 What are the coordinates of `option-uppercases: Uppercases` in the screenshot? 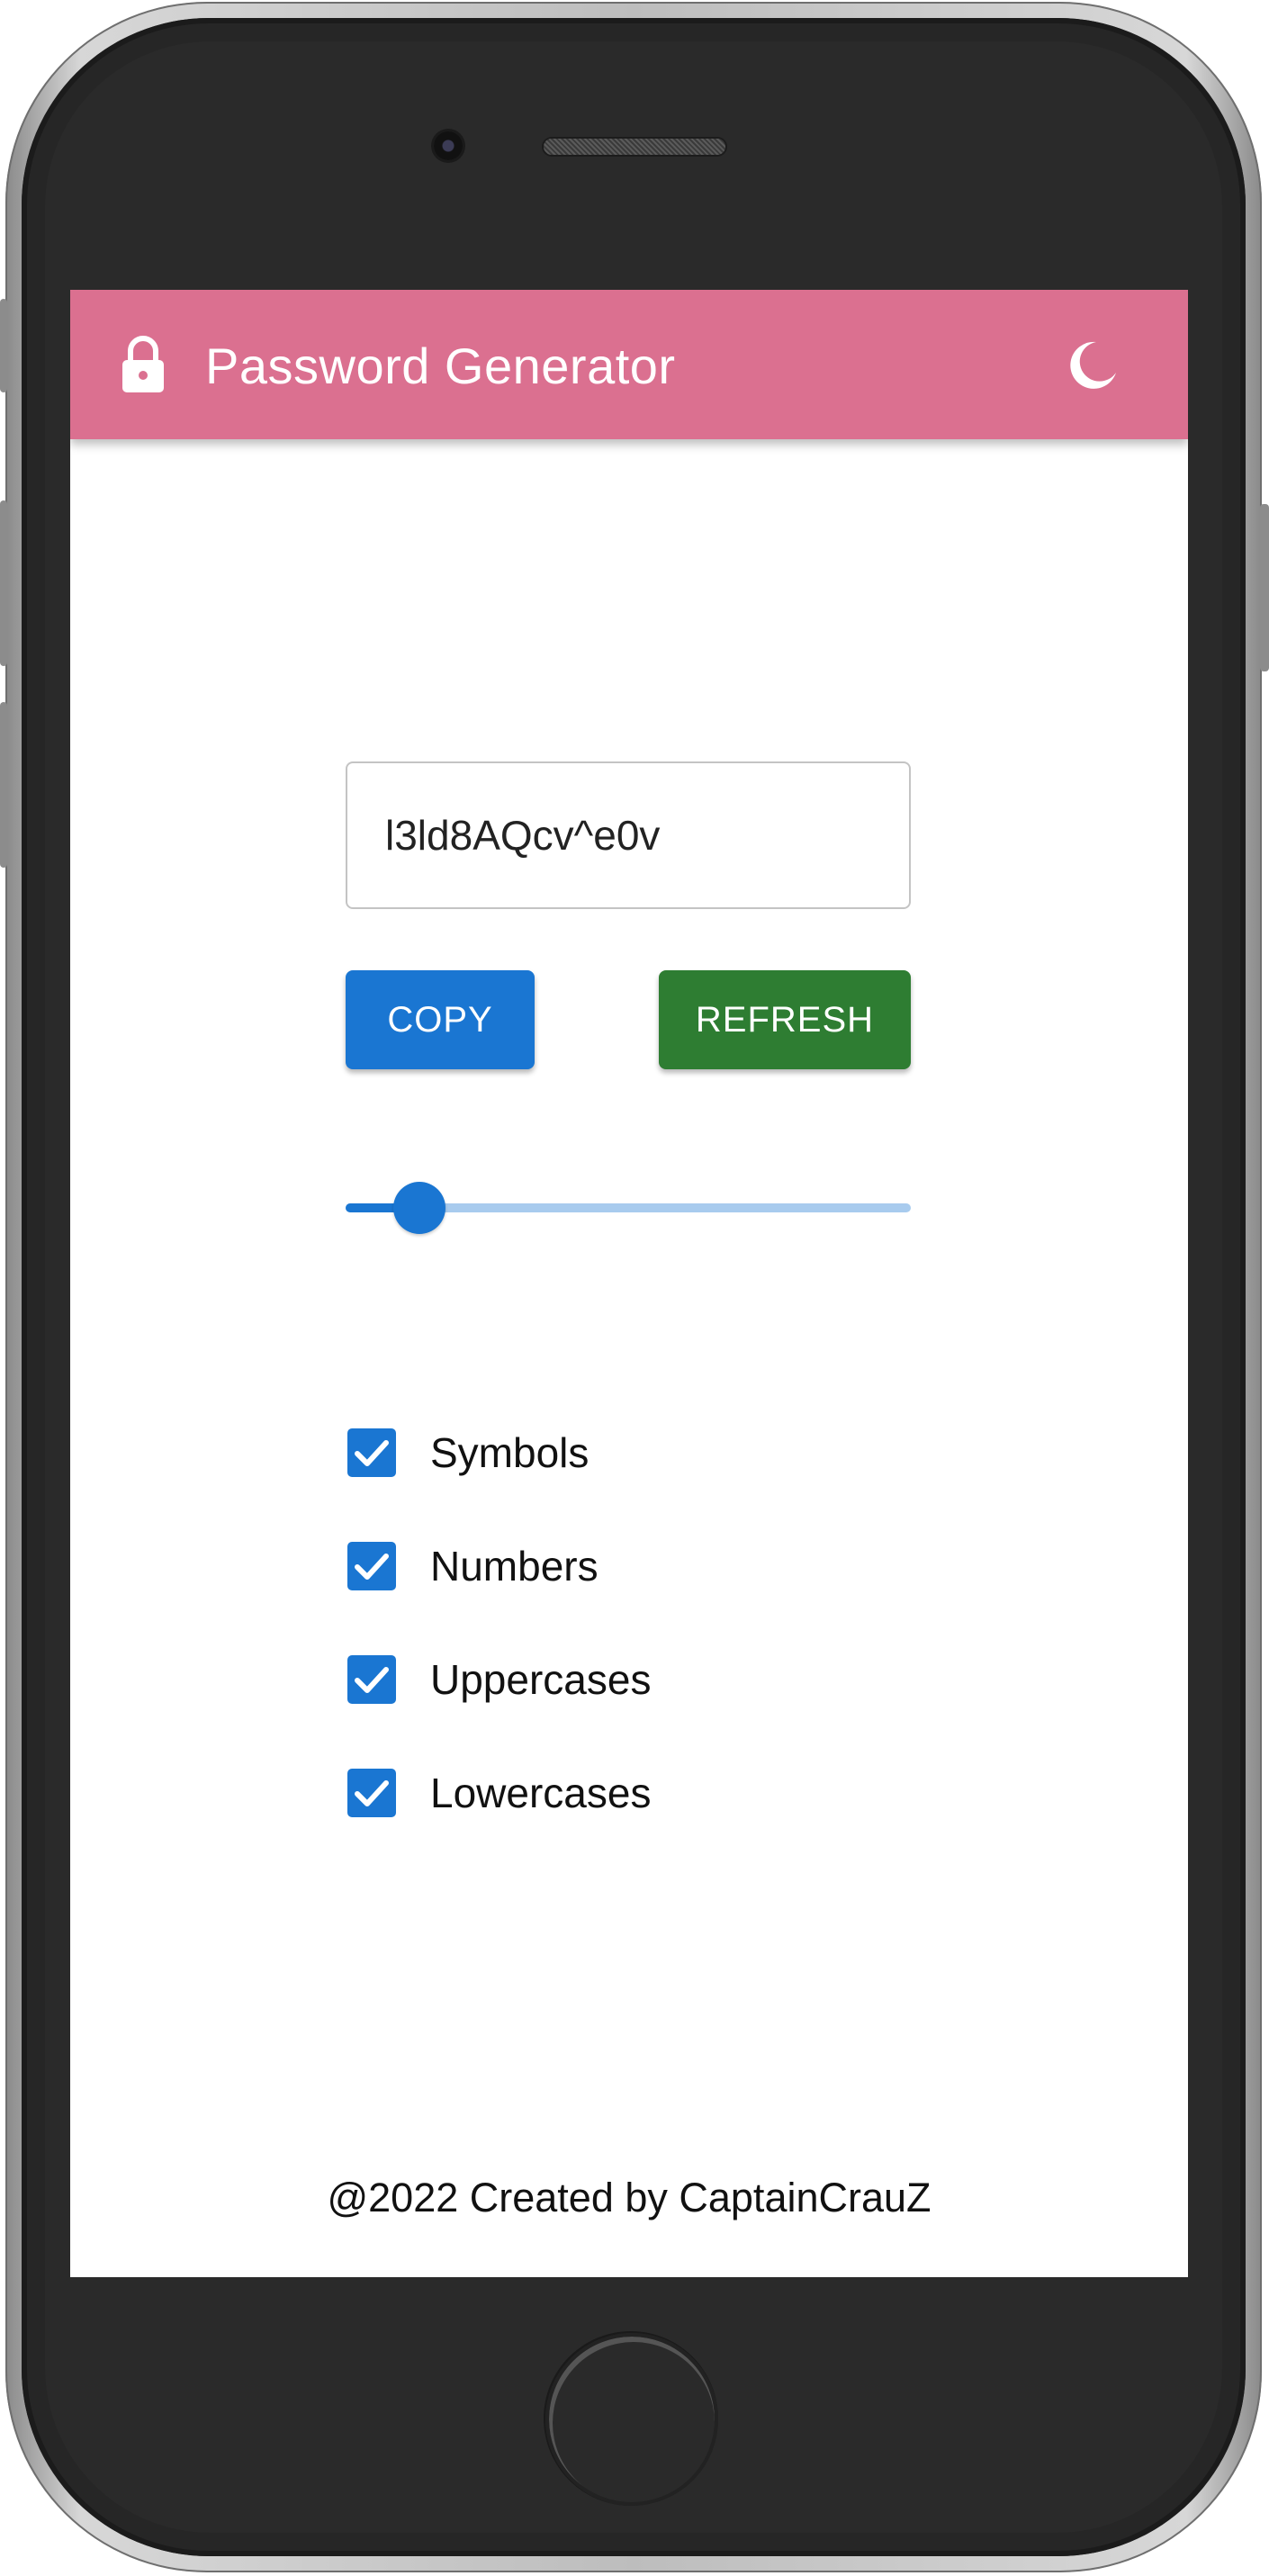 It's located at (499, 1680).